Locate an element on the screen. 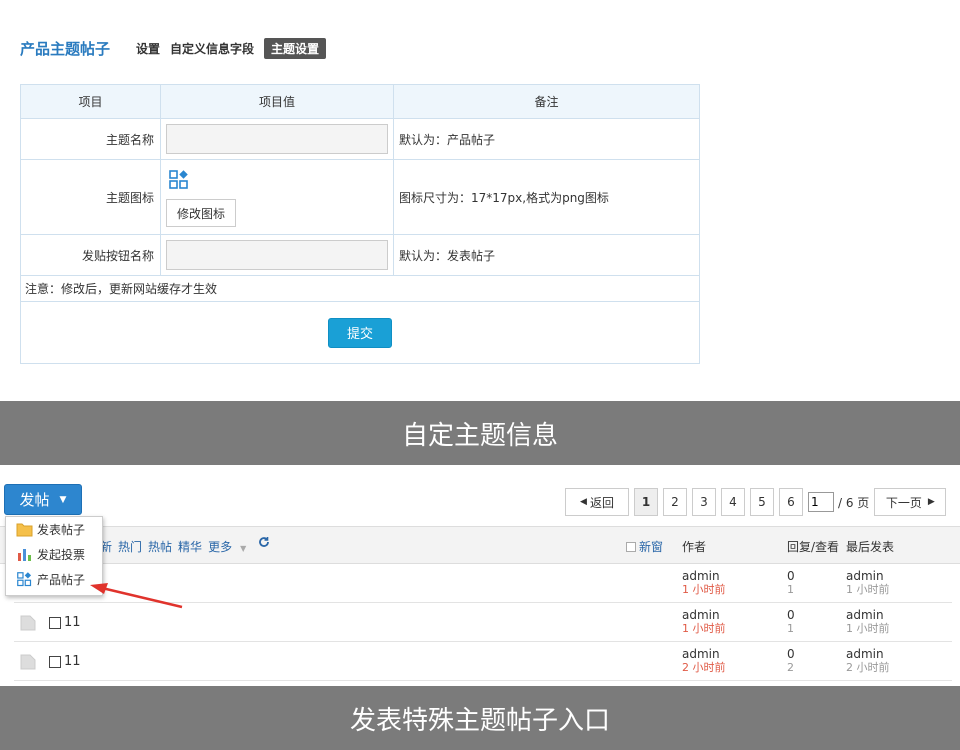  tab-settings: 设置 is located at coordinates (148, 48).